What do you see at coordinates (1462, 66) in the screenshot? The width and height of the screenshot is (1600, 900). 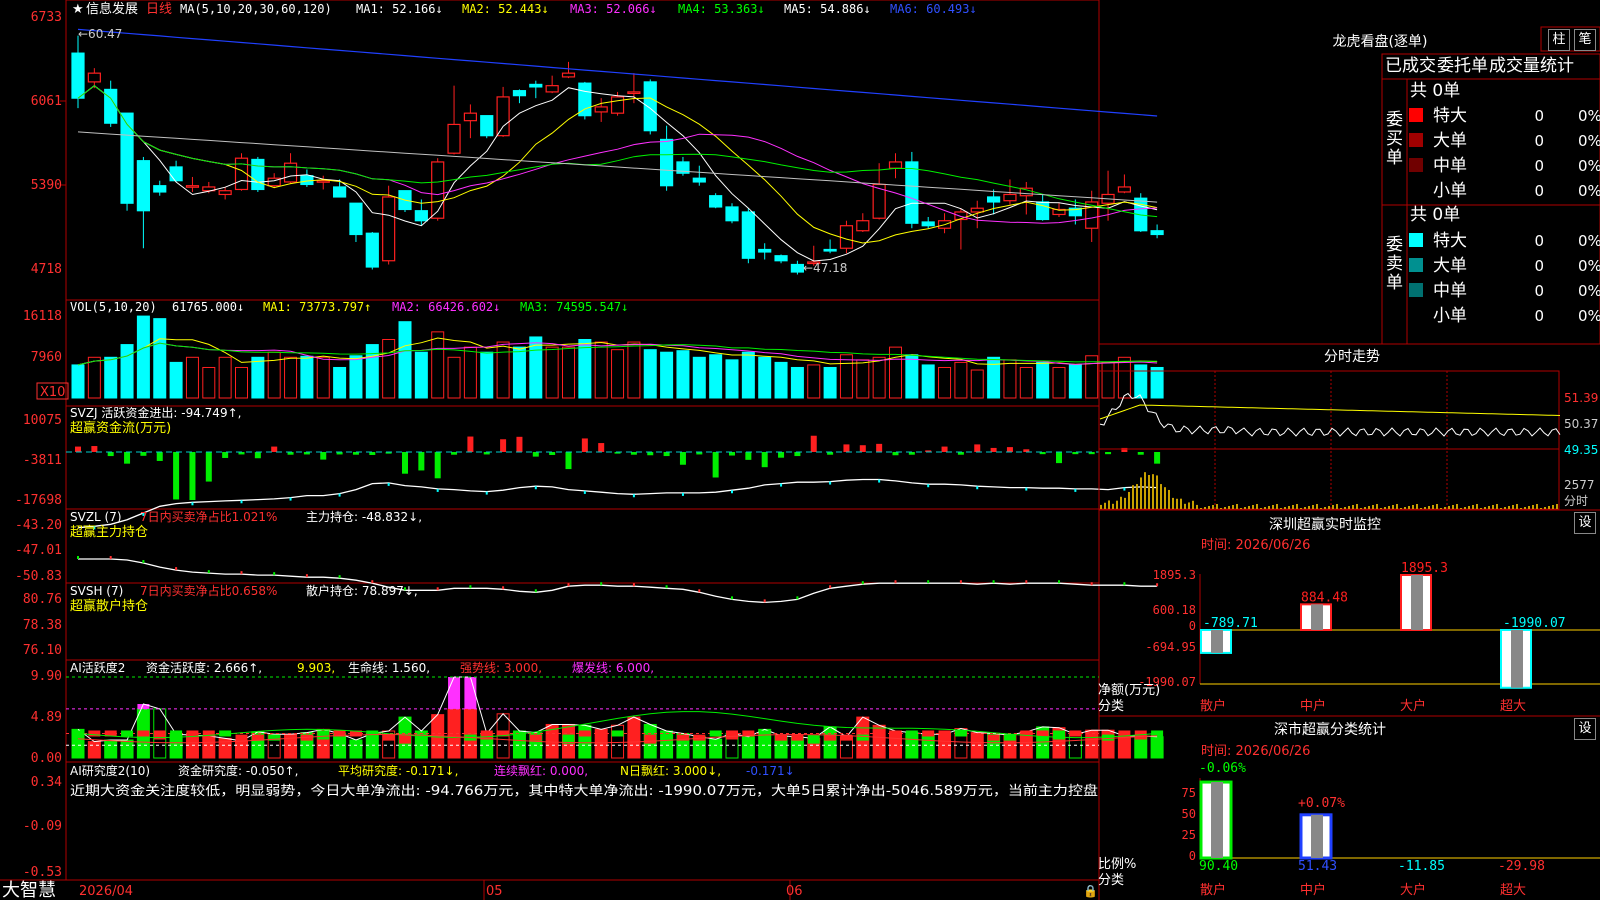 I see `tab-orders: 委托单` at bounding box center [1462, 66].